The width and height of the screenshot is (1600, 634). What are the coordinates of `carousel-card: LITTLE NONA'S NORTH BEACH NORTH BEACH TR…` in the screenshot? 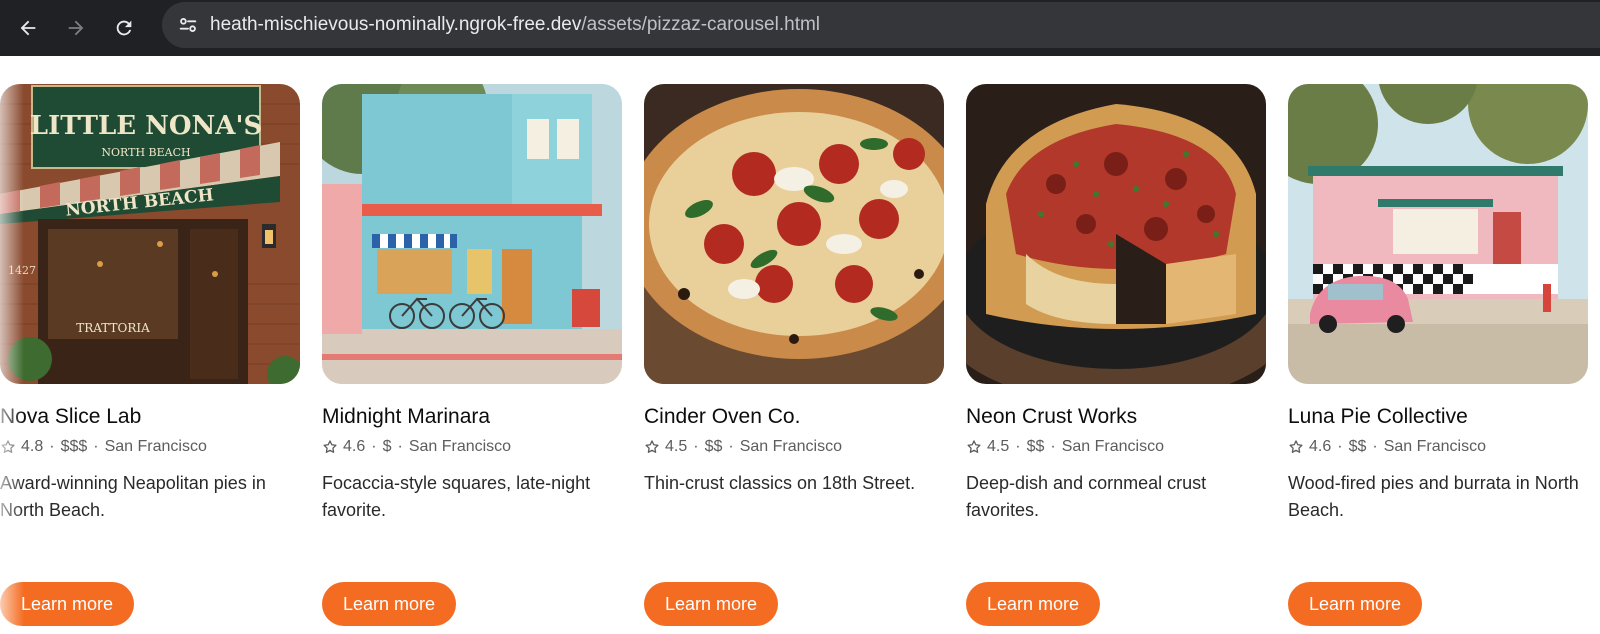 It's located at (150, 304).